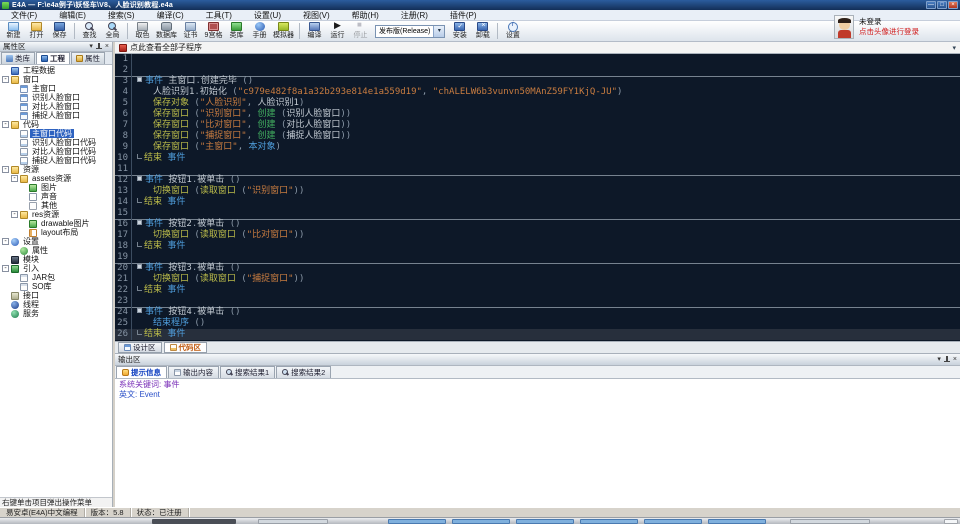 Image resolution: width=960 pixels, height=524 pixels. What do you see at coordinates (56, 79) in the screenshot?
I see `tree-item: - 窗口` at bounding box center [56, 79].